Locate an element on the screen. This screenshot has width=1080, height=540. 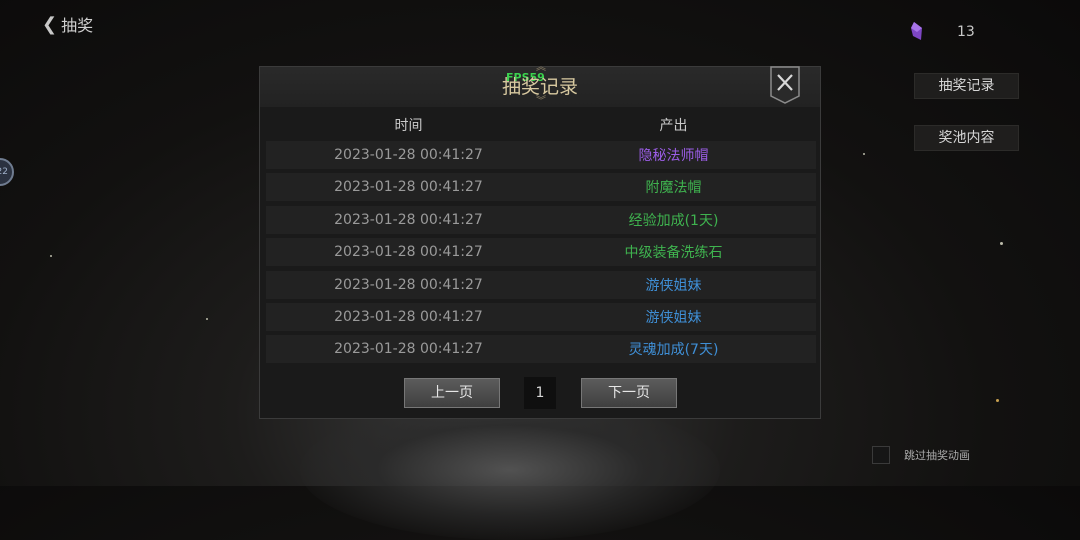
chevron-left-icon: ❮ is located at coordinates (50, 24).